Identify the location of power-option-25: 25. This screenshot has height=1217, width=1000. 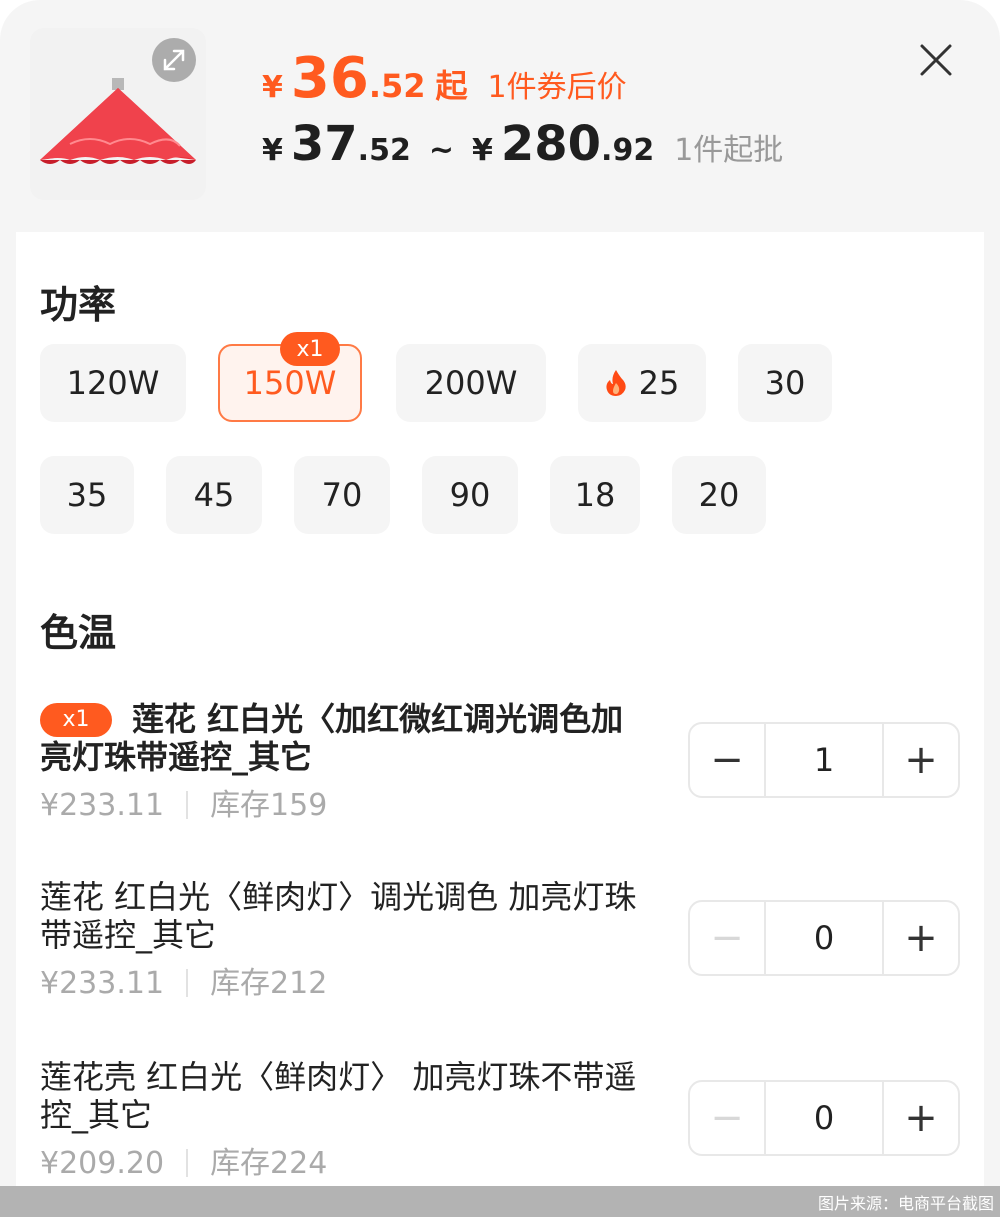
(642, 383).